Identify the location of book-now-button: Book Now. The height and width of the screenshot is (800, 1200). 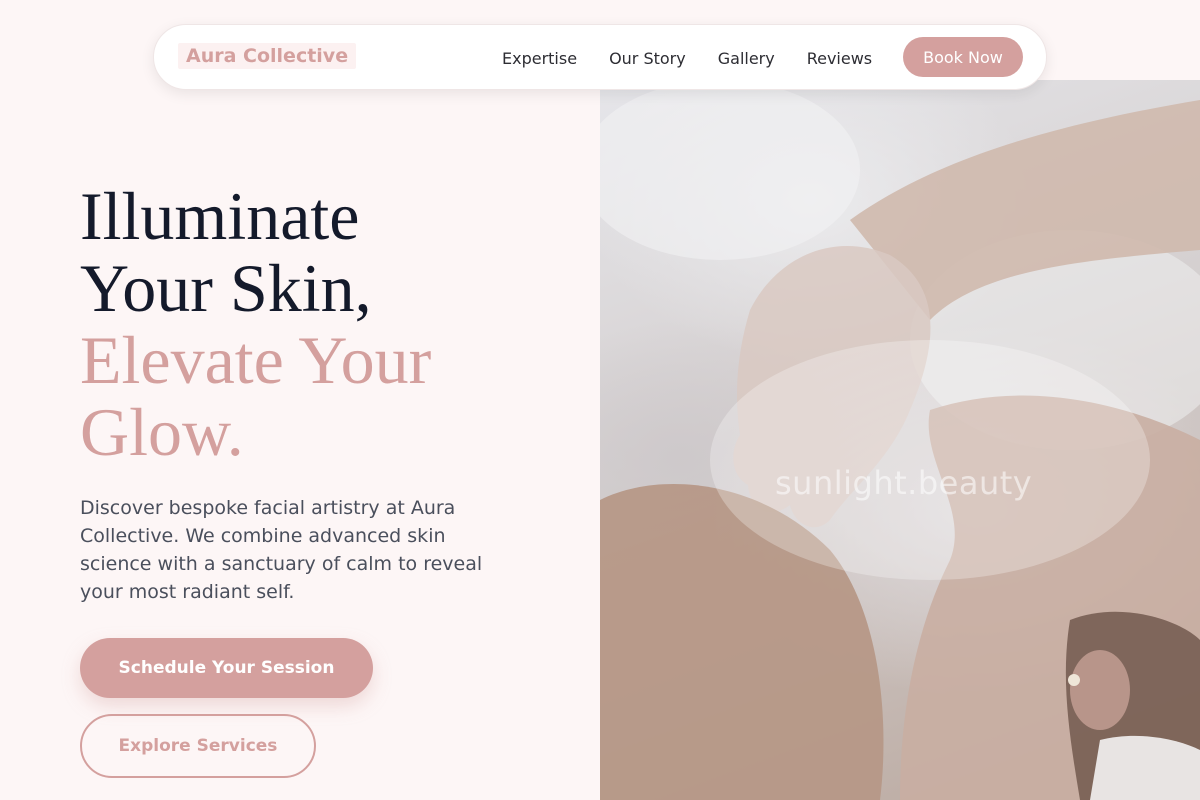
(963, 57).